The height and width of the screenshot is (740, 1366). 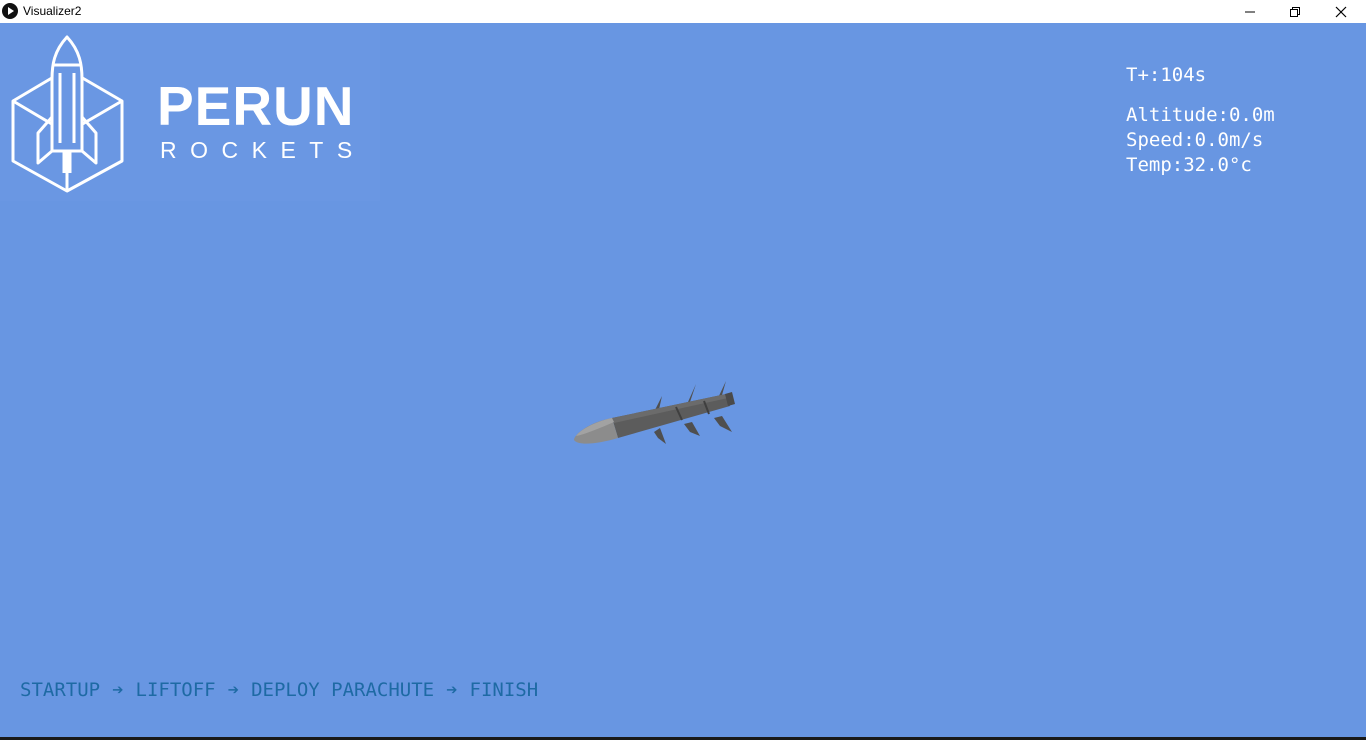 I want to click on brand-logo: PERUN ROCKETS, so click(x=190, y=112).